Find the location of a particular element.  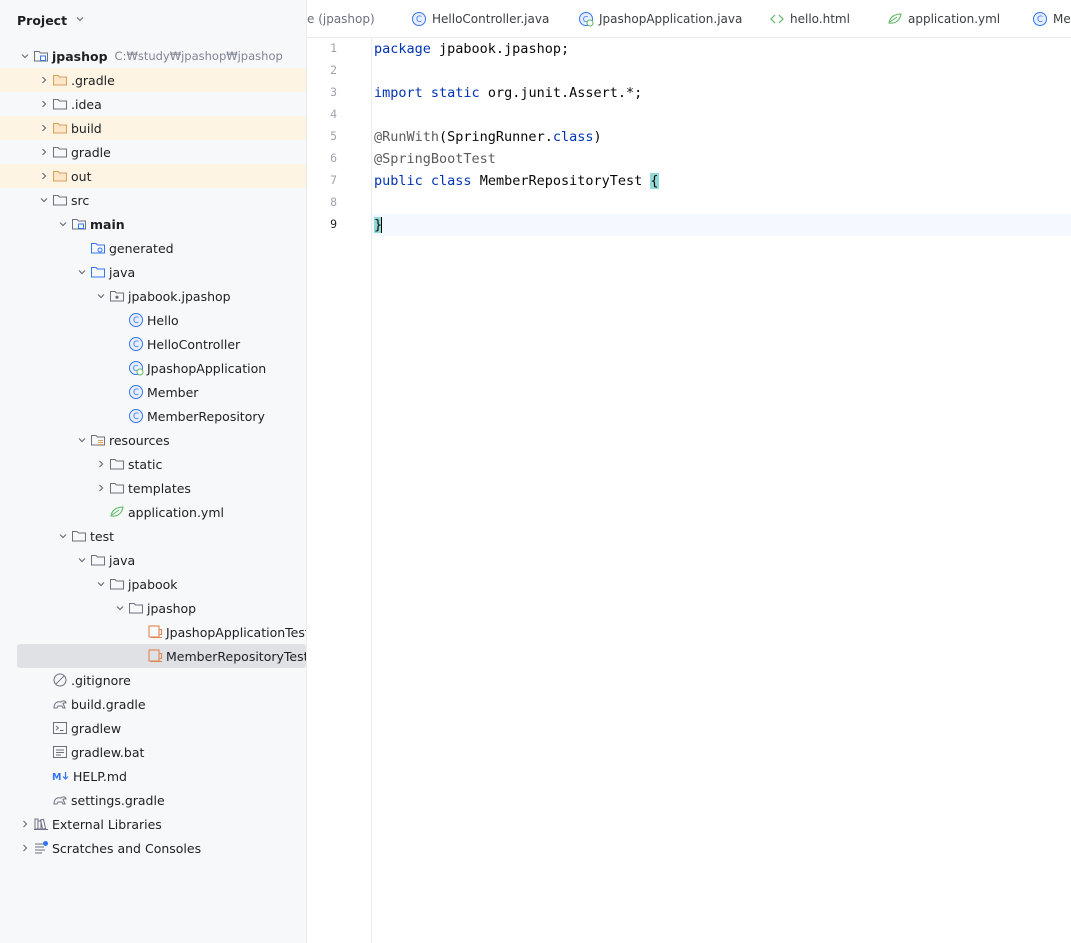

tree-item-hello: C Hello is located at coordinates (153, 320).